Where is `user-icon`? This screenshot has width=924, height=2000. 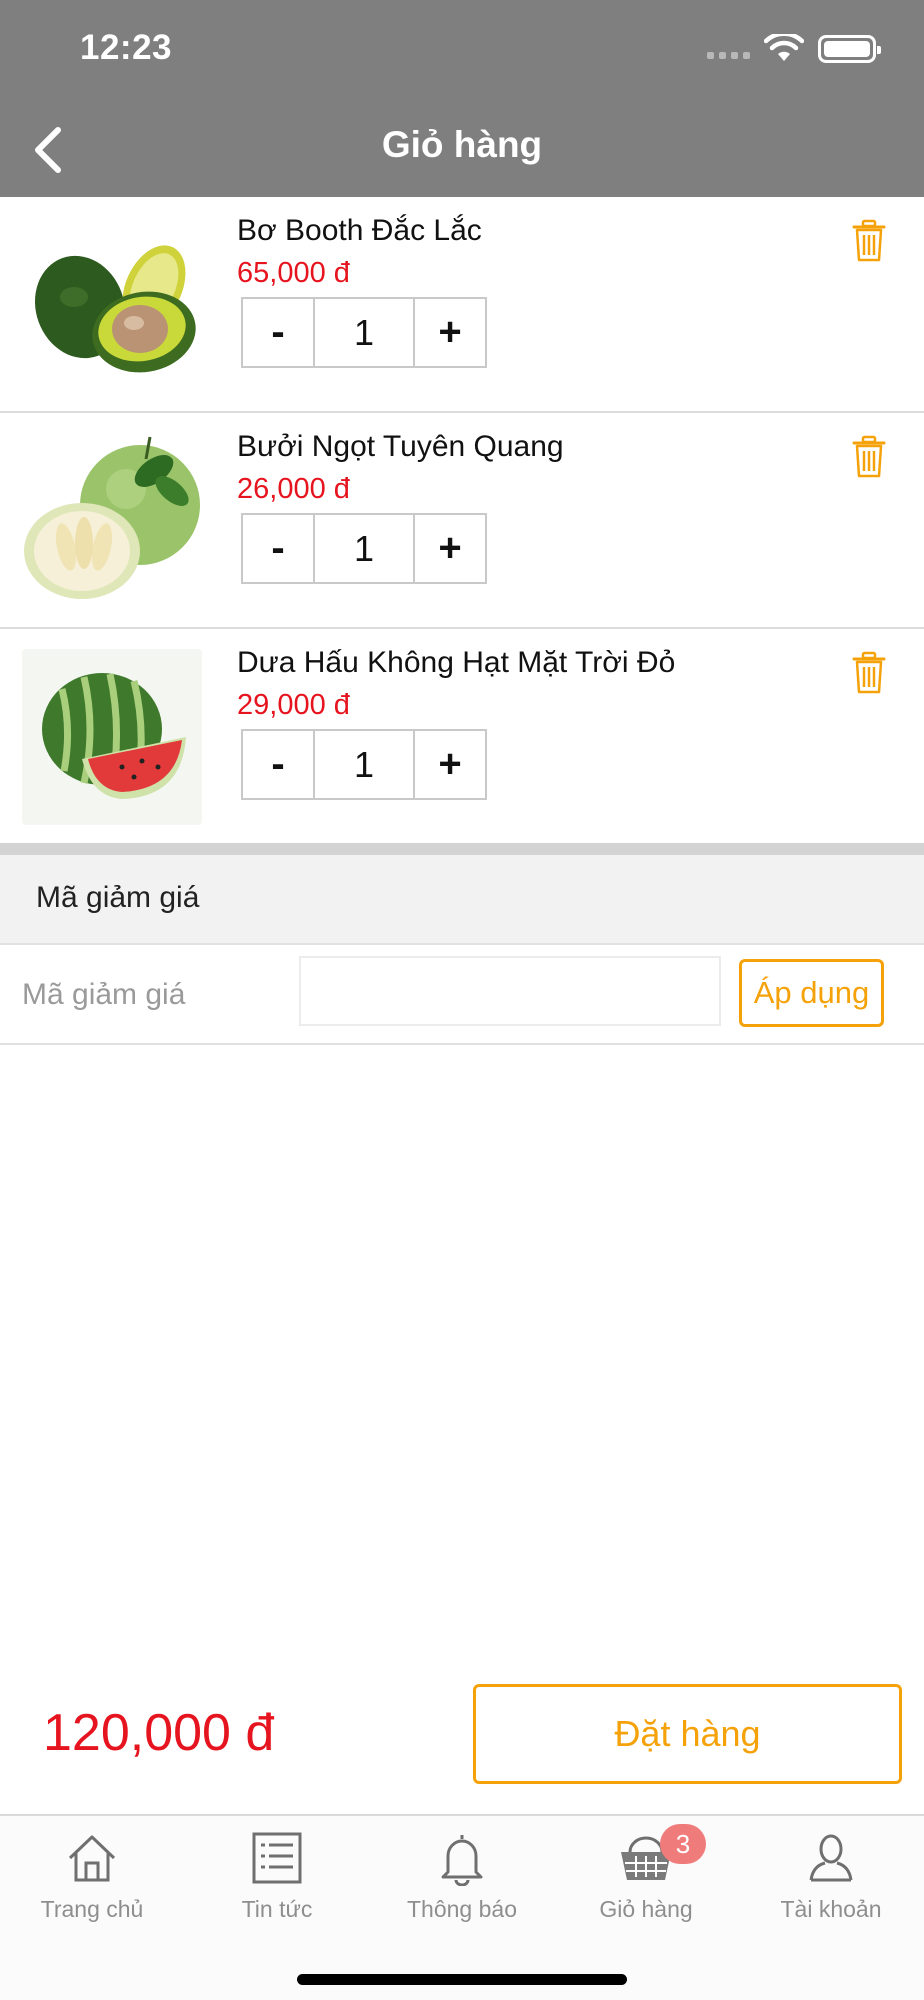 user-icon is located at coordinates (831, 1858).